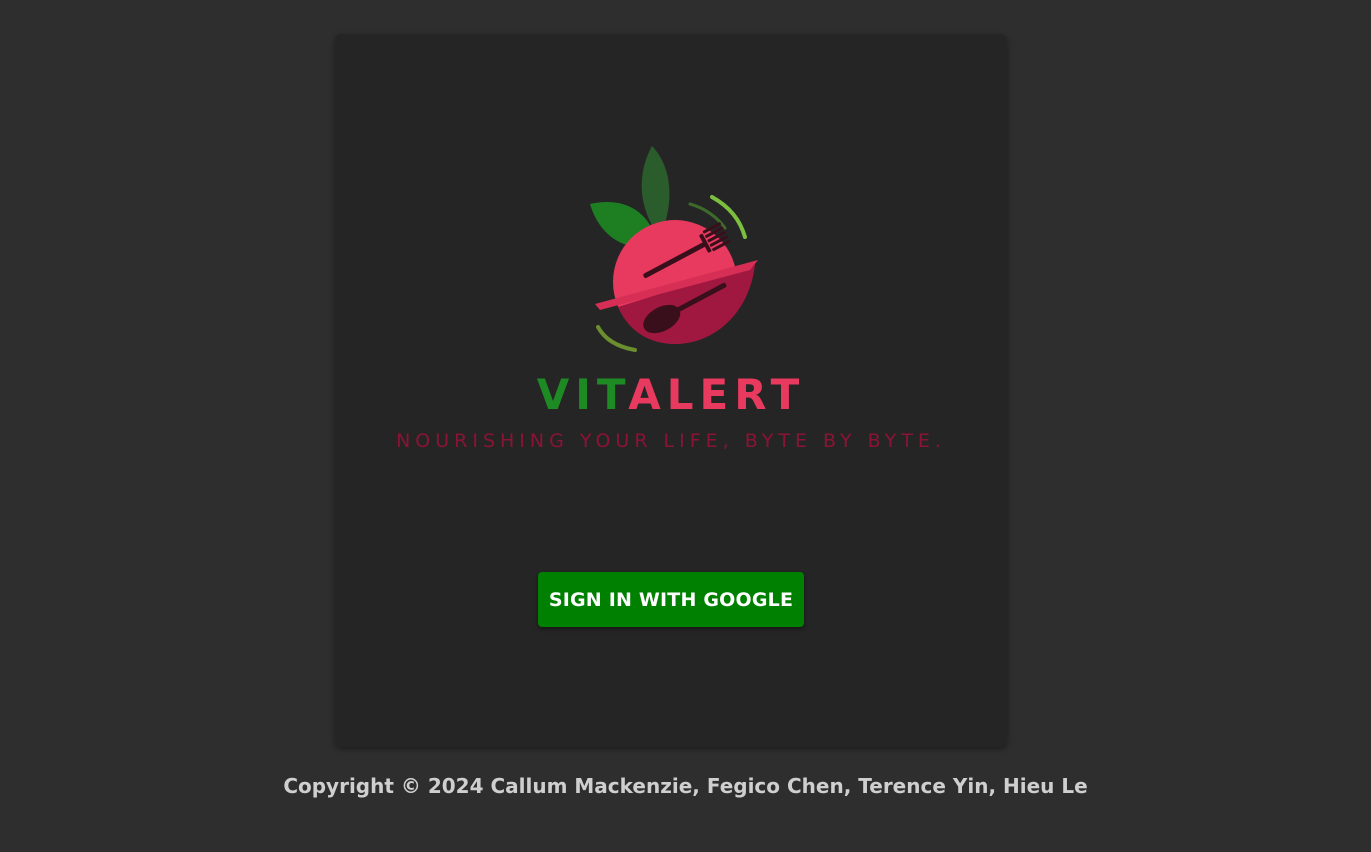 Image resolution: width=1371 pixels, height=852 pixels. What do you see at coordinates (671, 441) in the screenshot?
I see `brand-tagline: NOURISHING YOUR LIFE, BYTE BY BYTE.` at bounding box center [671, 441].